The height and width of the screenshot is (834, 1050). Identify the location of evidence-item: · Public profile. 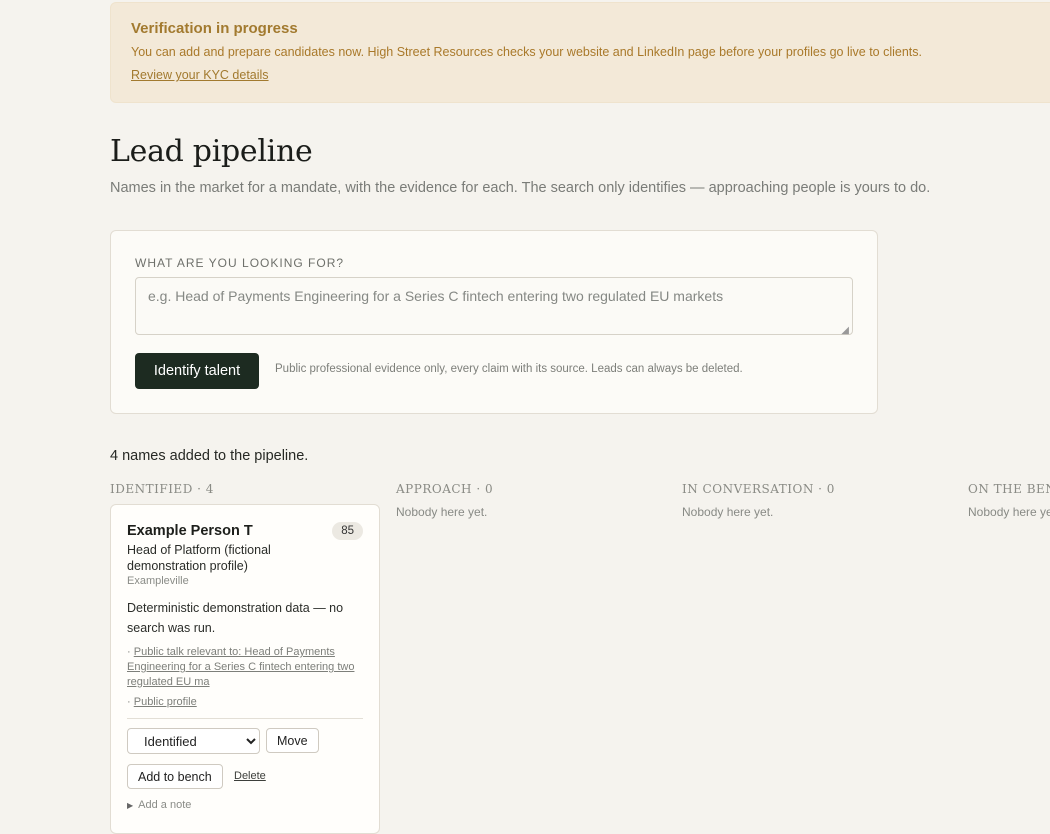
(162, 702).